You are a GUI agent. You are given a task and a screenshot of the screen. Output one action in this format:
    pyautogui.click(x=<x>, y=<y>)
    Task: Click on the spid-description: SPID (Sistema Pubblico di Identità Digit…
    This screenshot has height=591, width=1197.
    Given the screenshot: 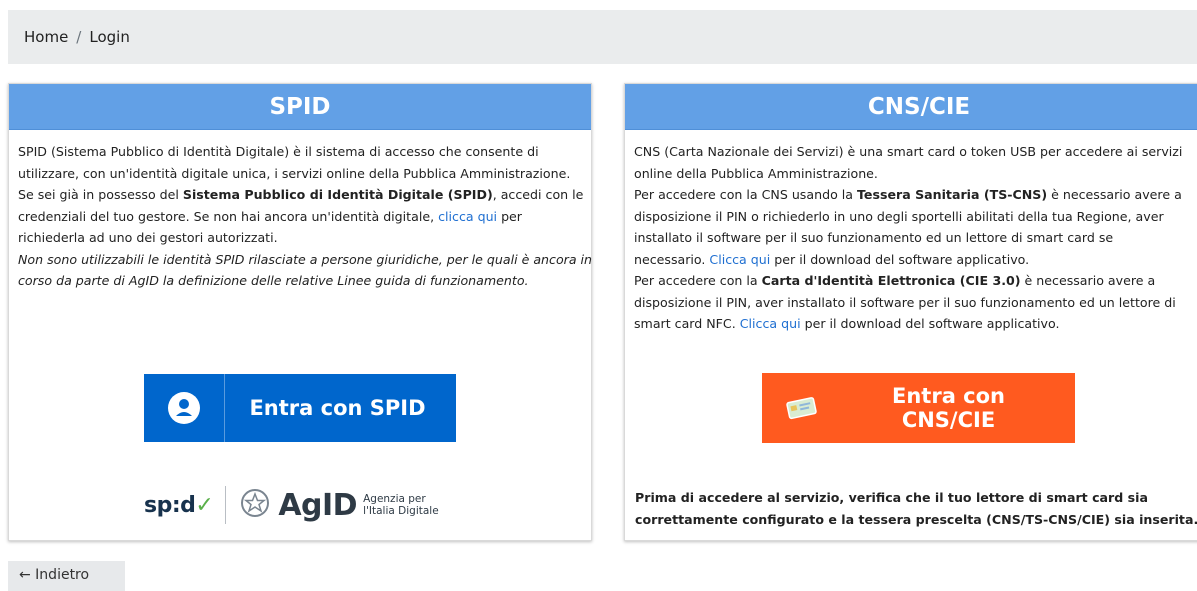 What is the action you would take?
    pyautogui.click(x=301, y=211)
    